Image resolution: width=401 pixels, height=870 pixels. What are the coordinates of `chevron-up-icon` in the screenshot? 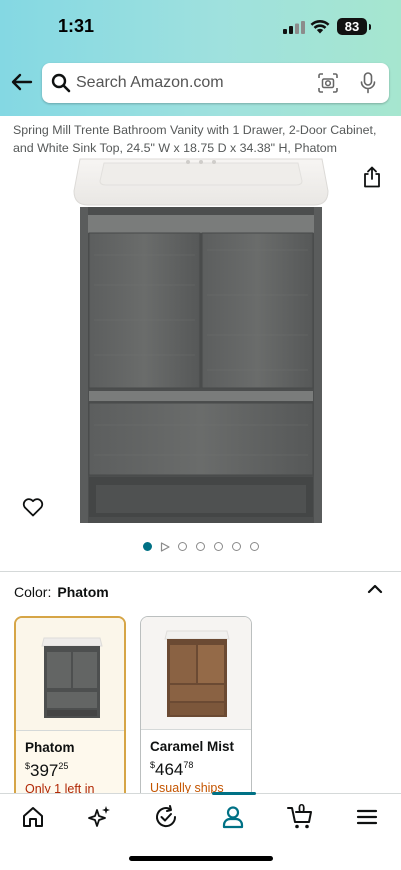 It's located at (375, 589).